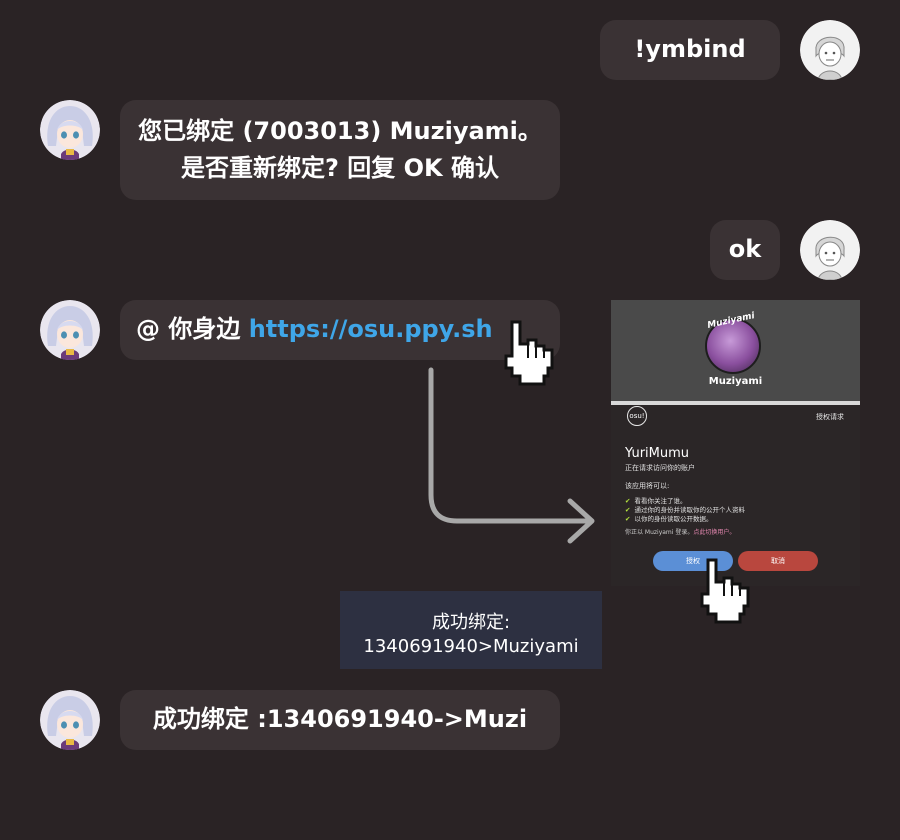 This screenshot has width=900, height=840. Describe the element at coordinates (340, 130) in the screenshot. I see `message-line-1: 您已绑定 (7003013) Muziyami。` at that location.